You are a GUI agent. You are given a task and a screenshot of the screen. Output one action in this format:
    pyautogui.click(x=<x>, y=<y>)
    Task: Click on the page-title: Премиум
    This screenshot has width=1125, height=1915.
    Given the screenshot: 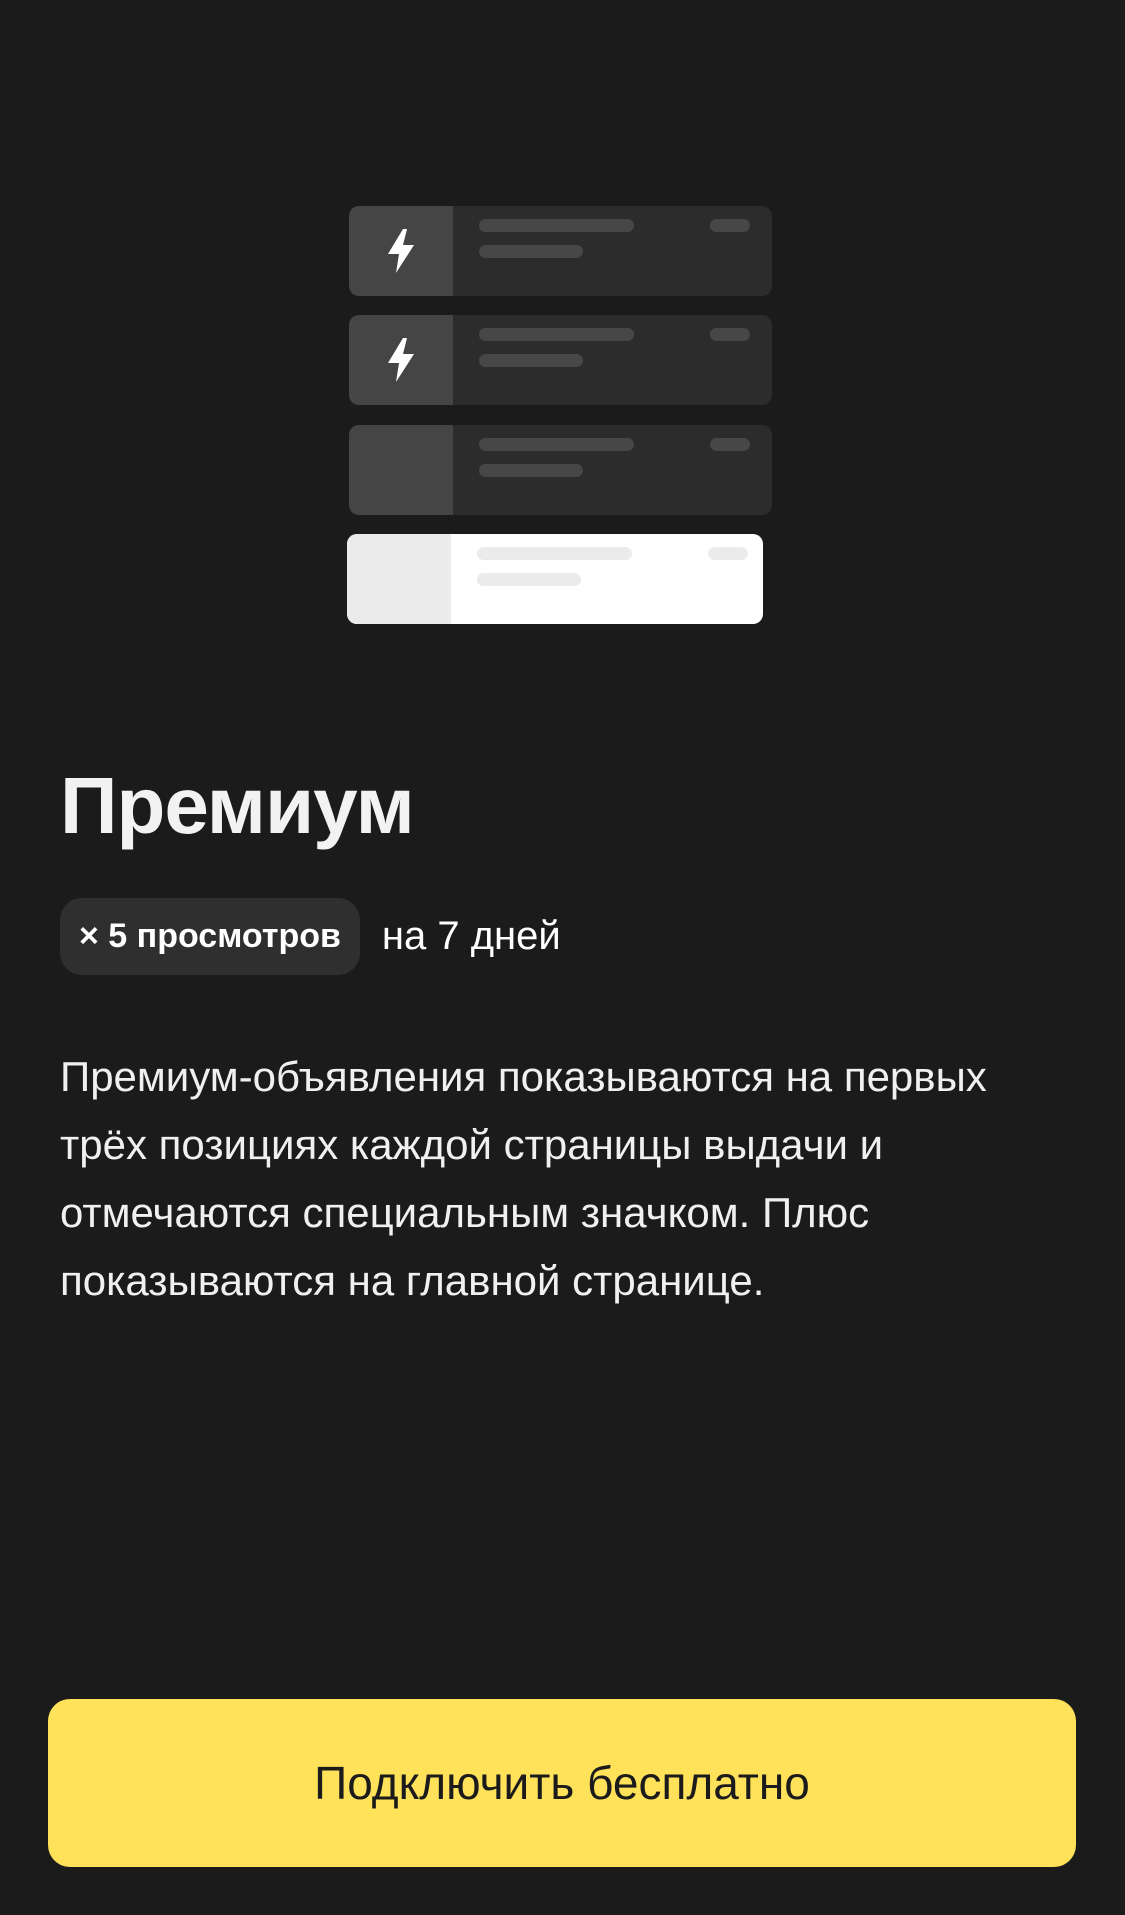 What is the action you would take?
    pyautogui.click(x=237, y=805)
    